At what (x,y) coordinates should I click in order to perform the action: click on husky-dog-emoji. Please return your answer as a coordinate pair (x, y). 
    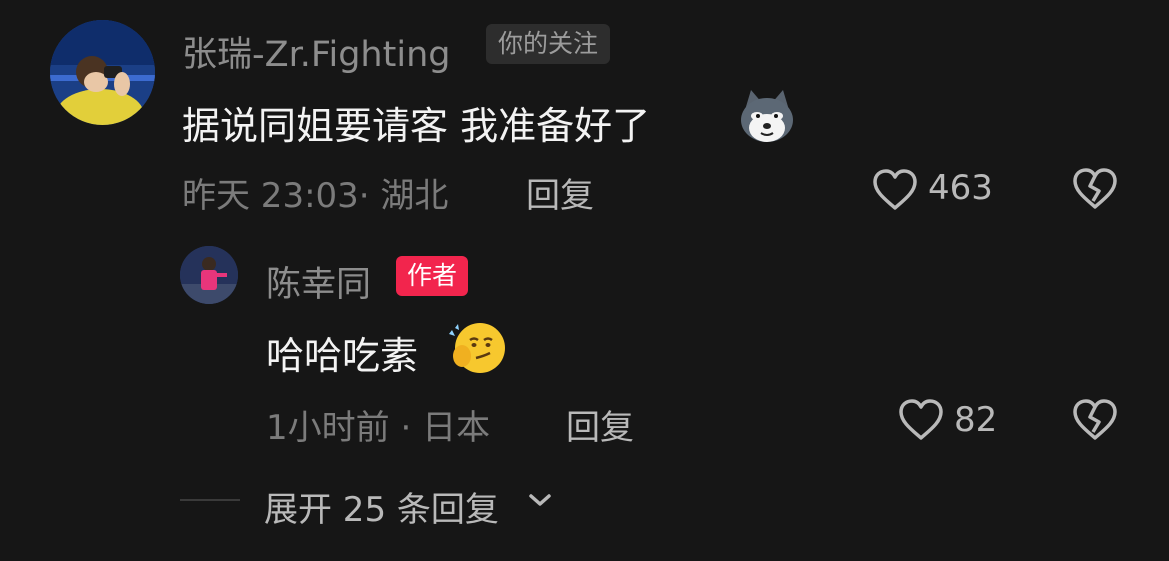
    Looking at the image, I should click on (767, 116).